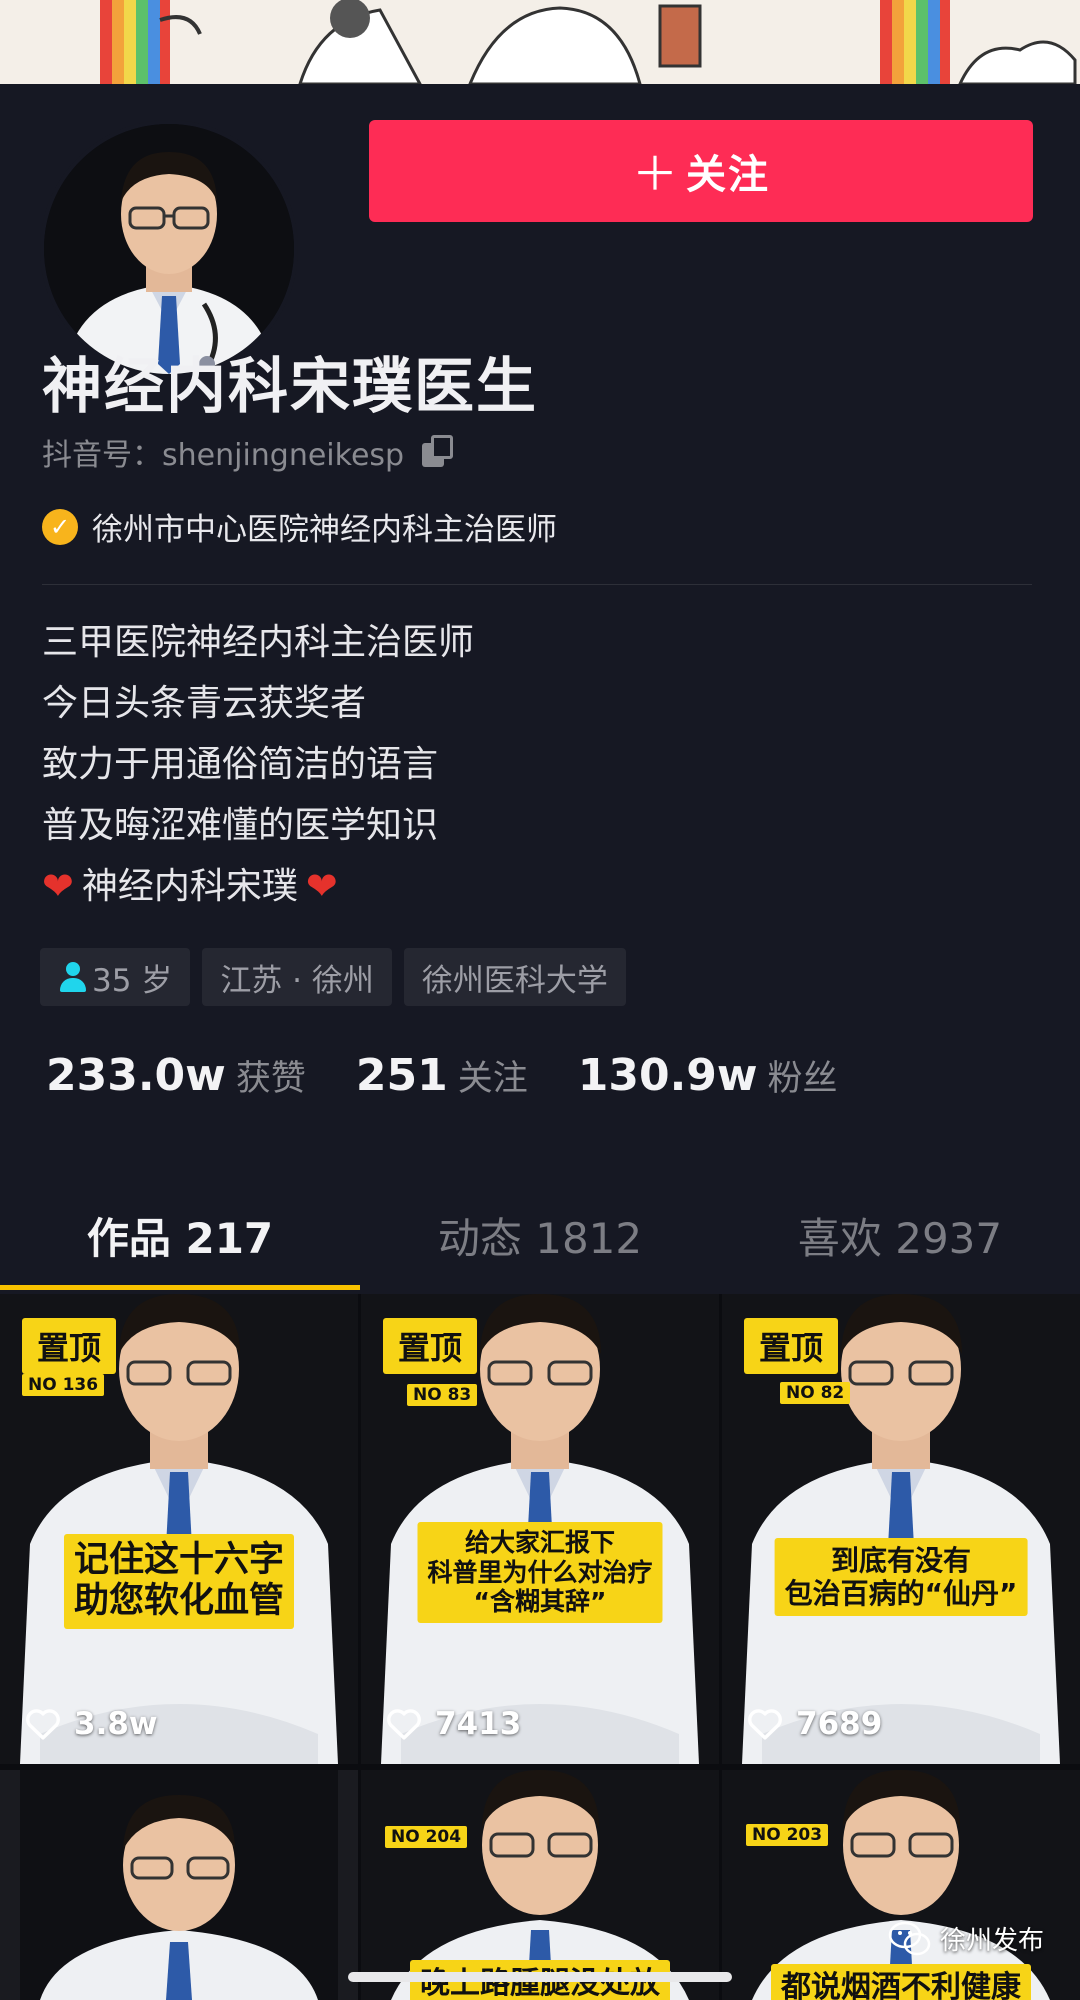 This screenshot has width=1080, height=2000. Describe the element at coordinates (426, 1837) in the screenshot. I see `episode-number: NO 204` at that location.